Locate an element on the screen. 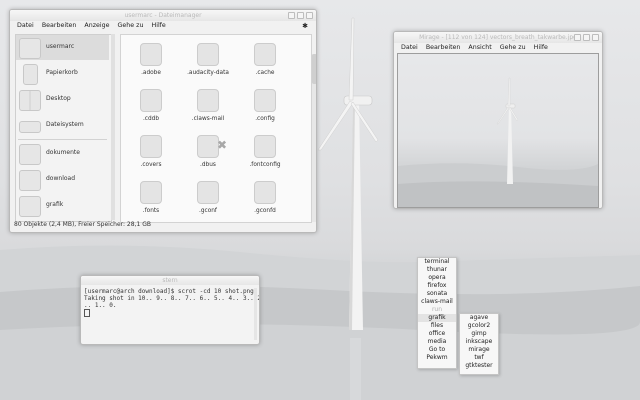 The image size is (640, 400). menu-item-terminal: terminal is located at coordinates (437, 262).